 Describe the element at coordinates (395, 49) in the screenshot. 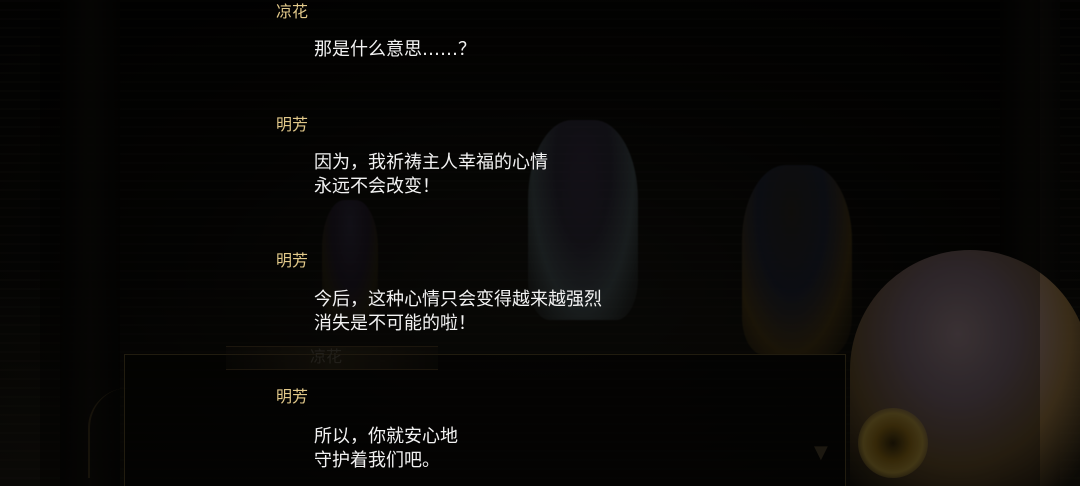

I see `dialogue-line: 那是什么意思……？` at that location.